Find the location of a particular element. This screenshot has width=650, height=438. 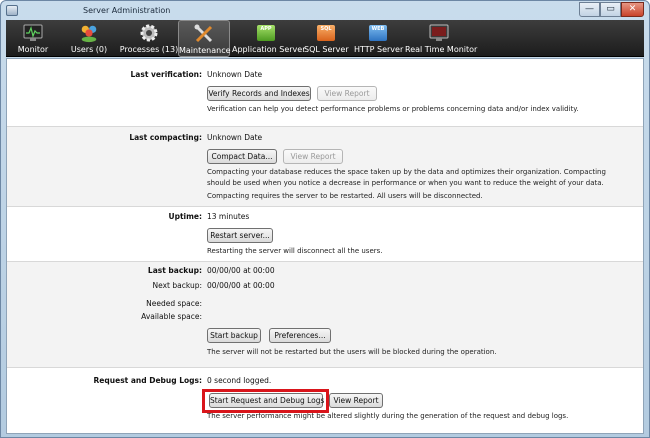

tab-http-server: WEB HTTP Server is located at coordinates (379, 38).